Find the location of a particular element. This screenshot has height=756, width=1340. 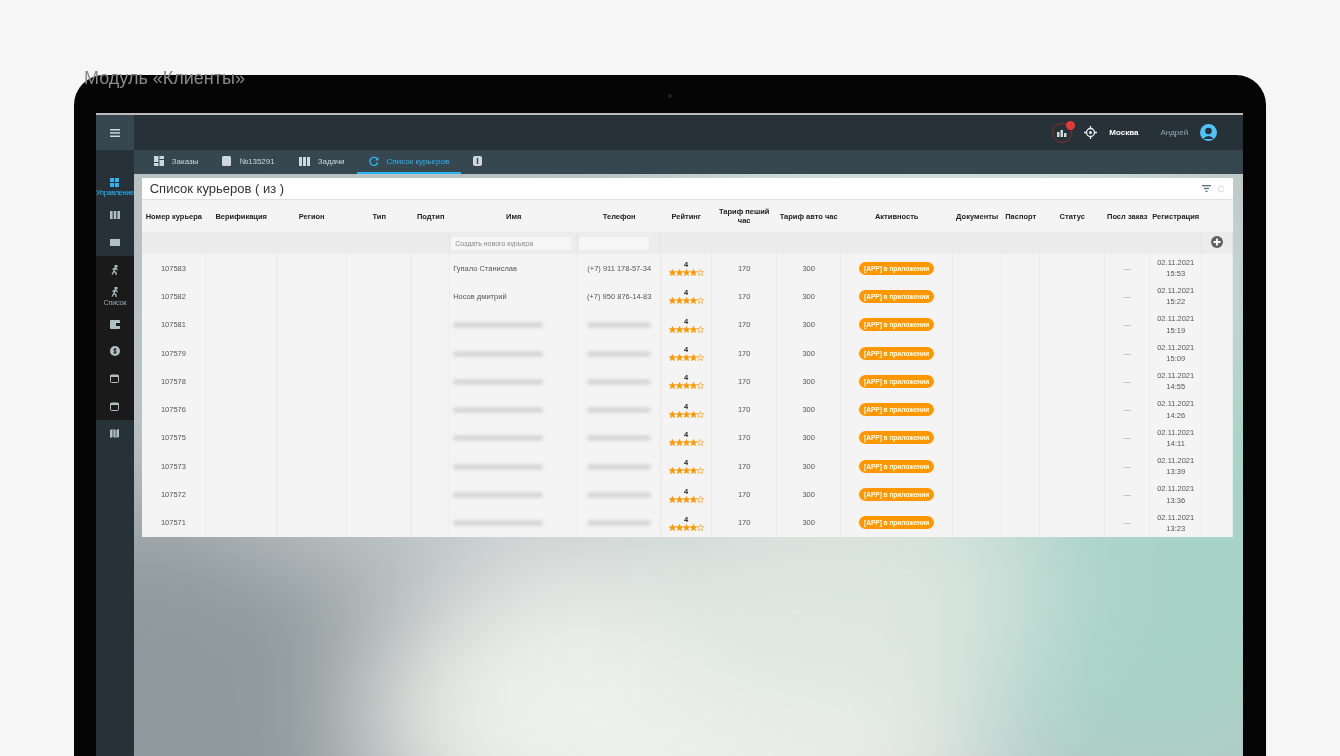

menu-icon is located at coordinates (114, 132).